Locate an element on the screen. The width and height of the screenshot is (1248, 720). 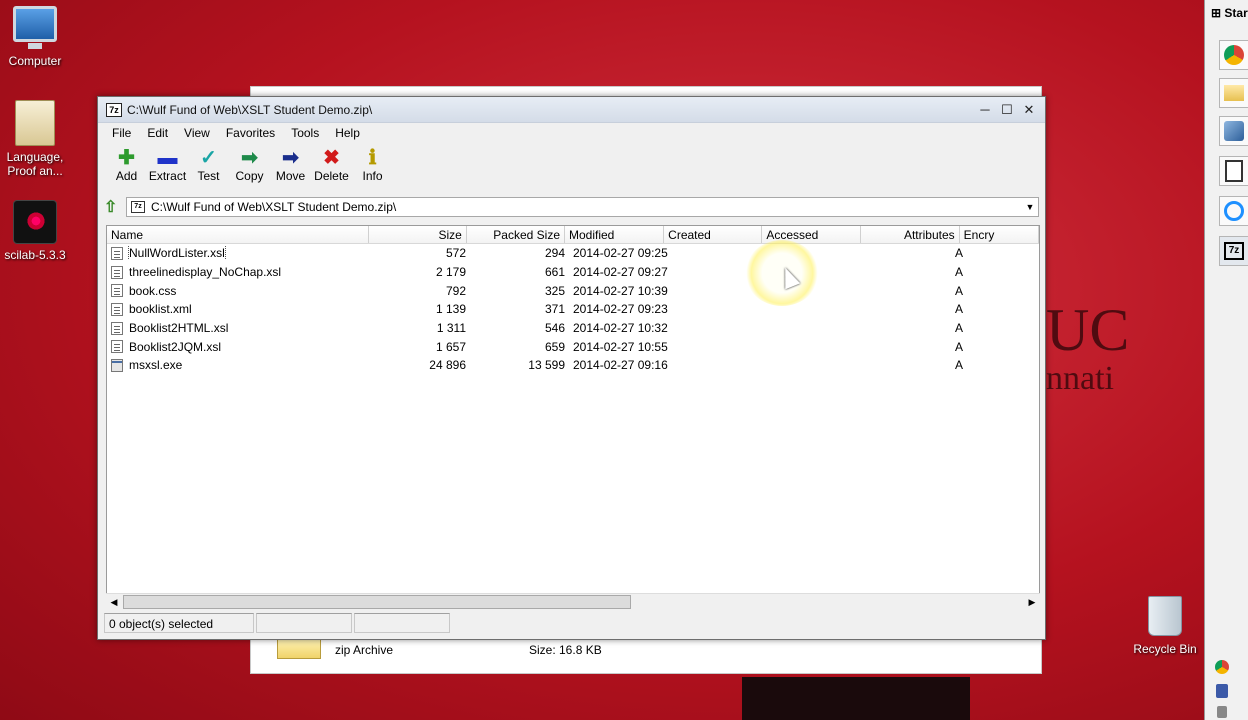
file-packed-size: 659 is located at coordinates (554, 346).